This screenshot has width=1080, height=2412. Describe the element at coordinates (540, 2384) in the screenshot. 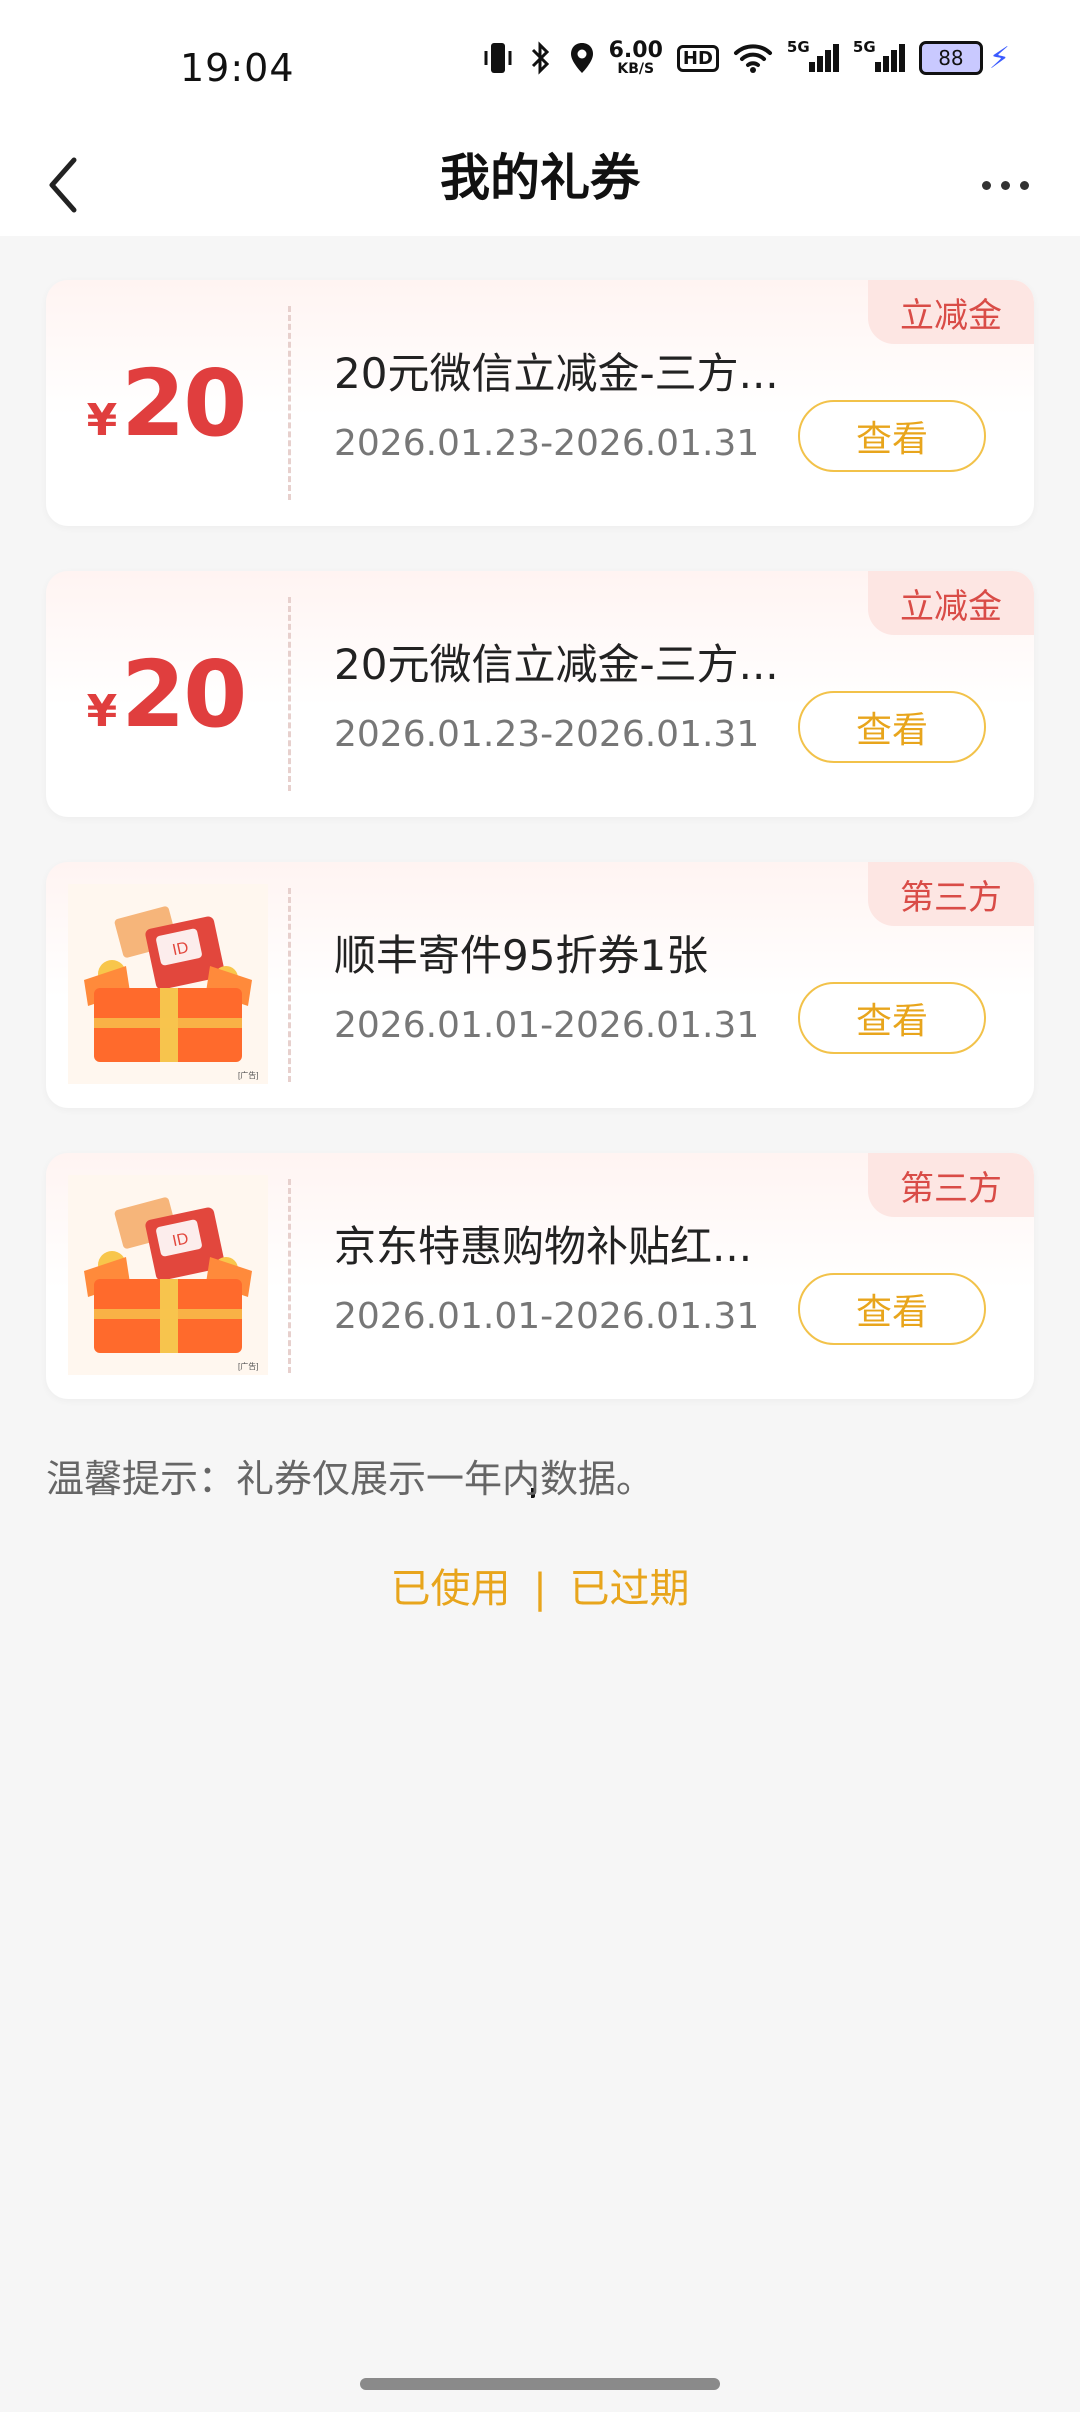

I see `gesture-bar` at that location.